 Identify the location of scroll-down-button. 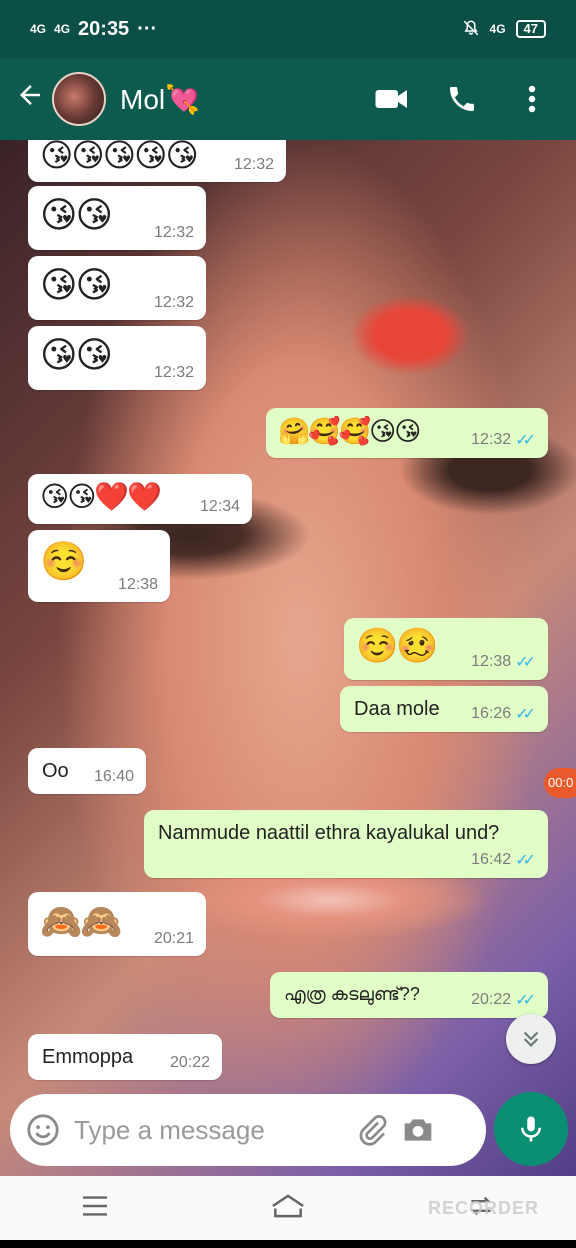
(531, 1039).